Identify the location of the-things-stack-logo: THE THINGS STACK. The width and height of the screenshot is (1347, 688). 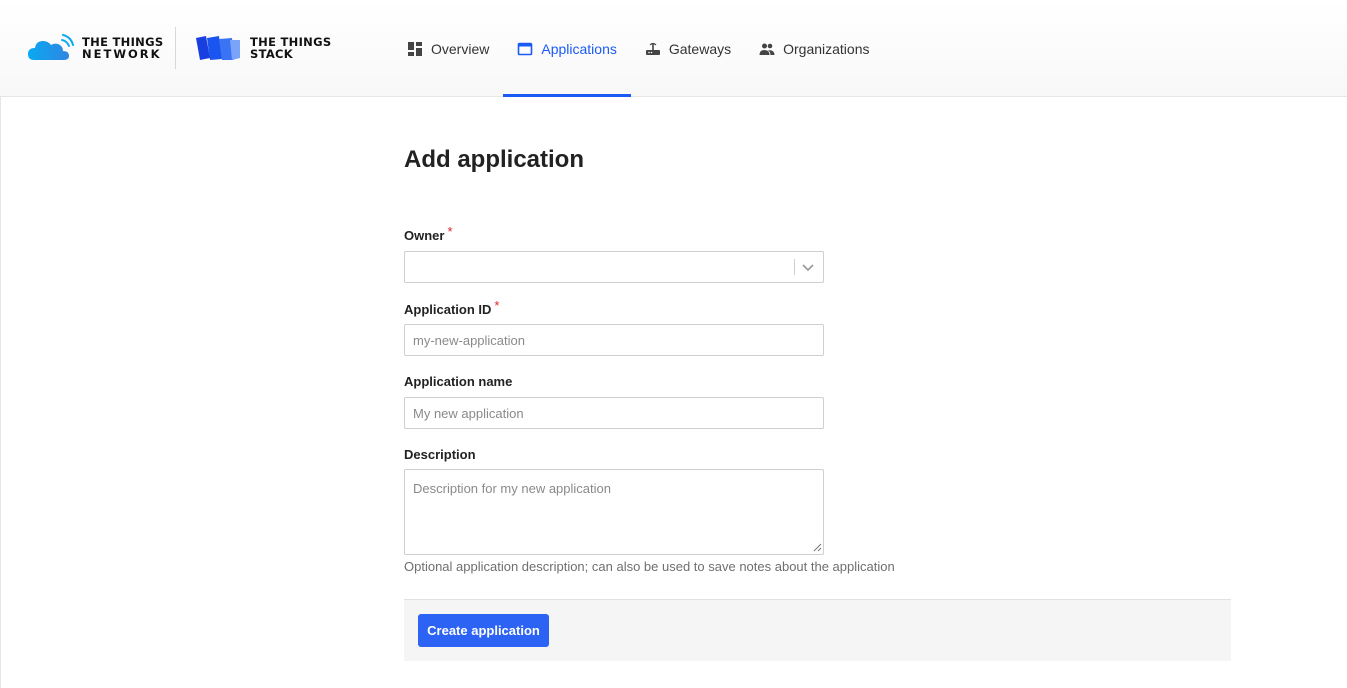
(262, 48).